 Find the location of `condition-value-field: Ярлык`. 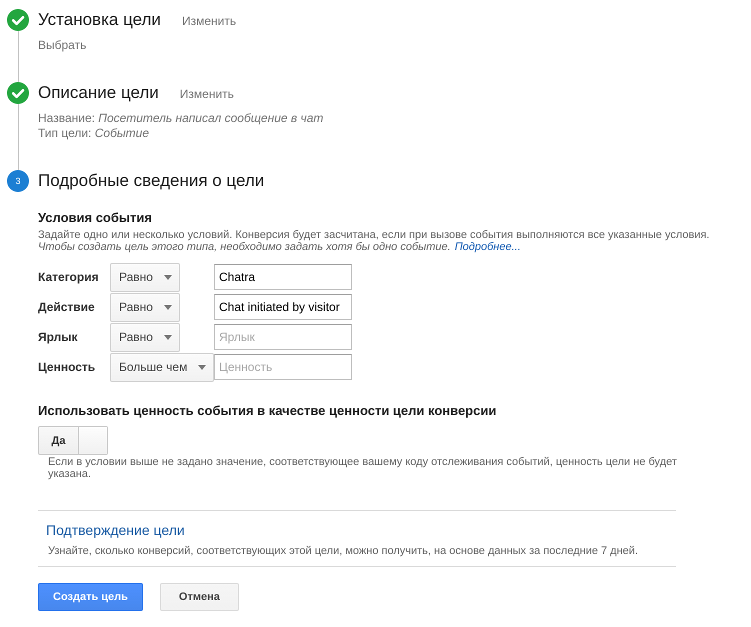

condition-value-field: Ярлык is located at coordinates (283, 337).